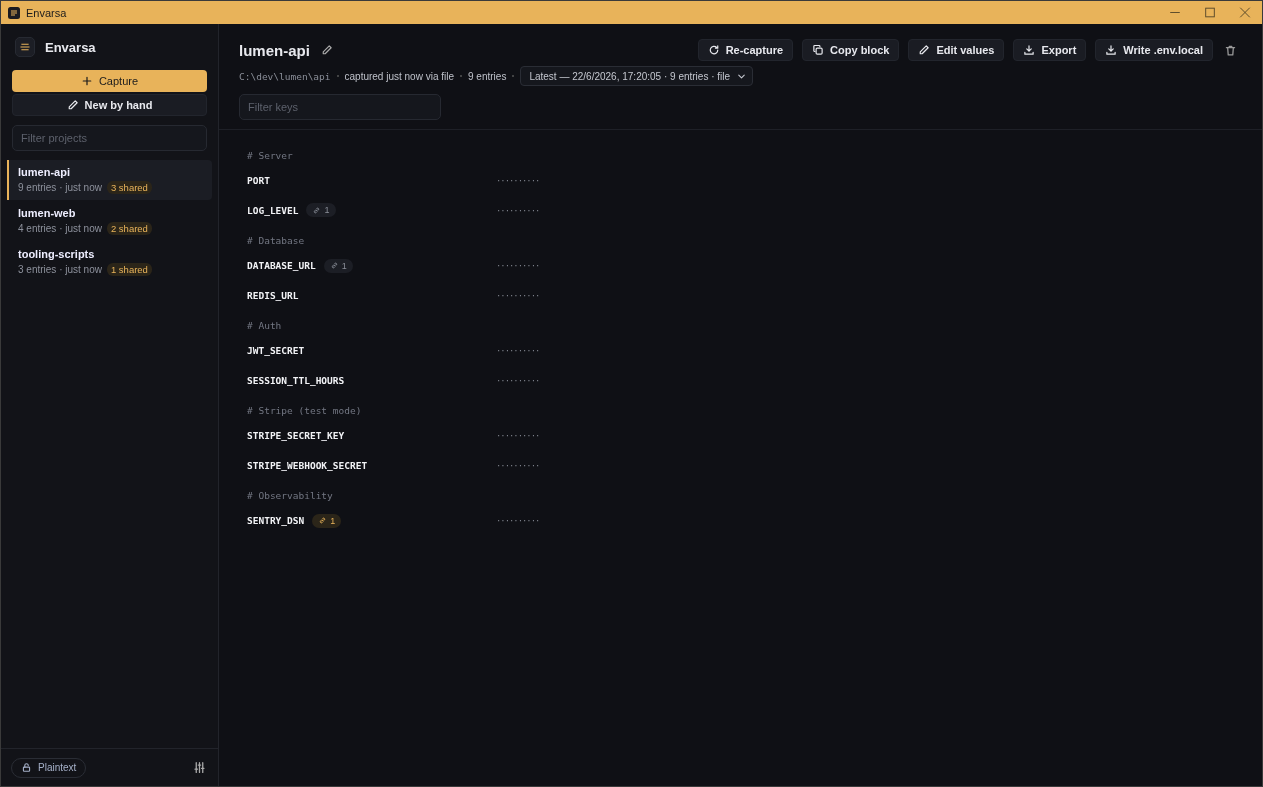  What do you see at coordinates (1230, 50) in the screenshot?
I see `trash-icon` at bounding box center [1230, 50].